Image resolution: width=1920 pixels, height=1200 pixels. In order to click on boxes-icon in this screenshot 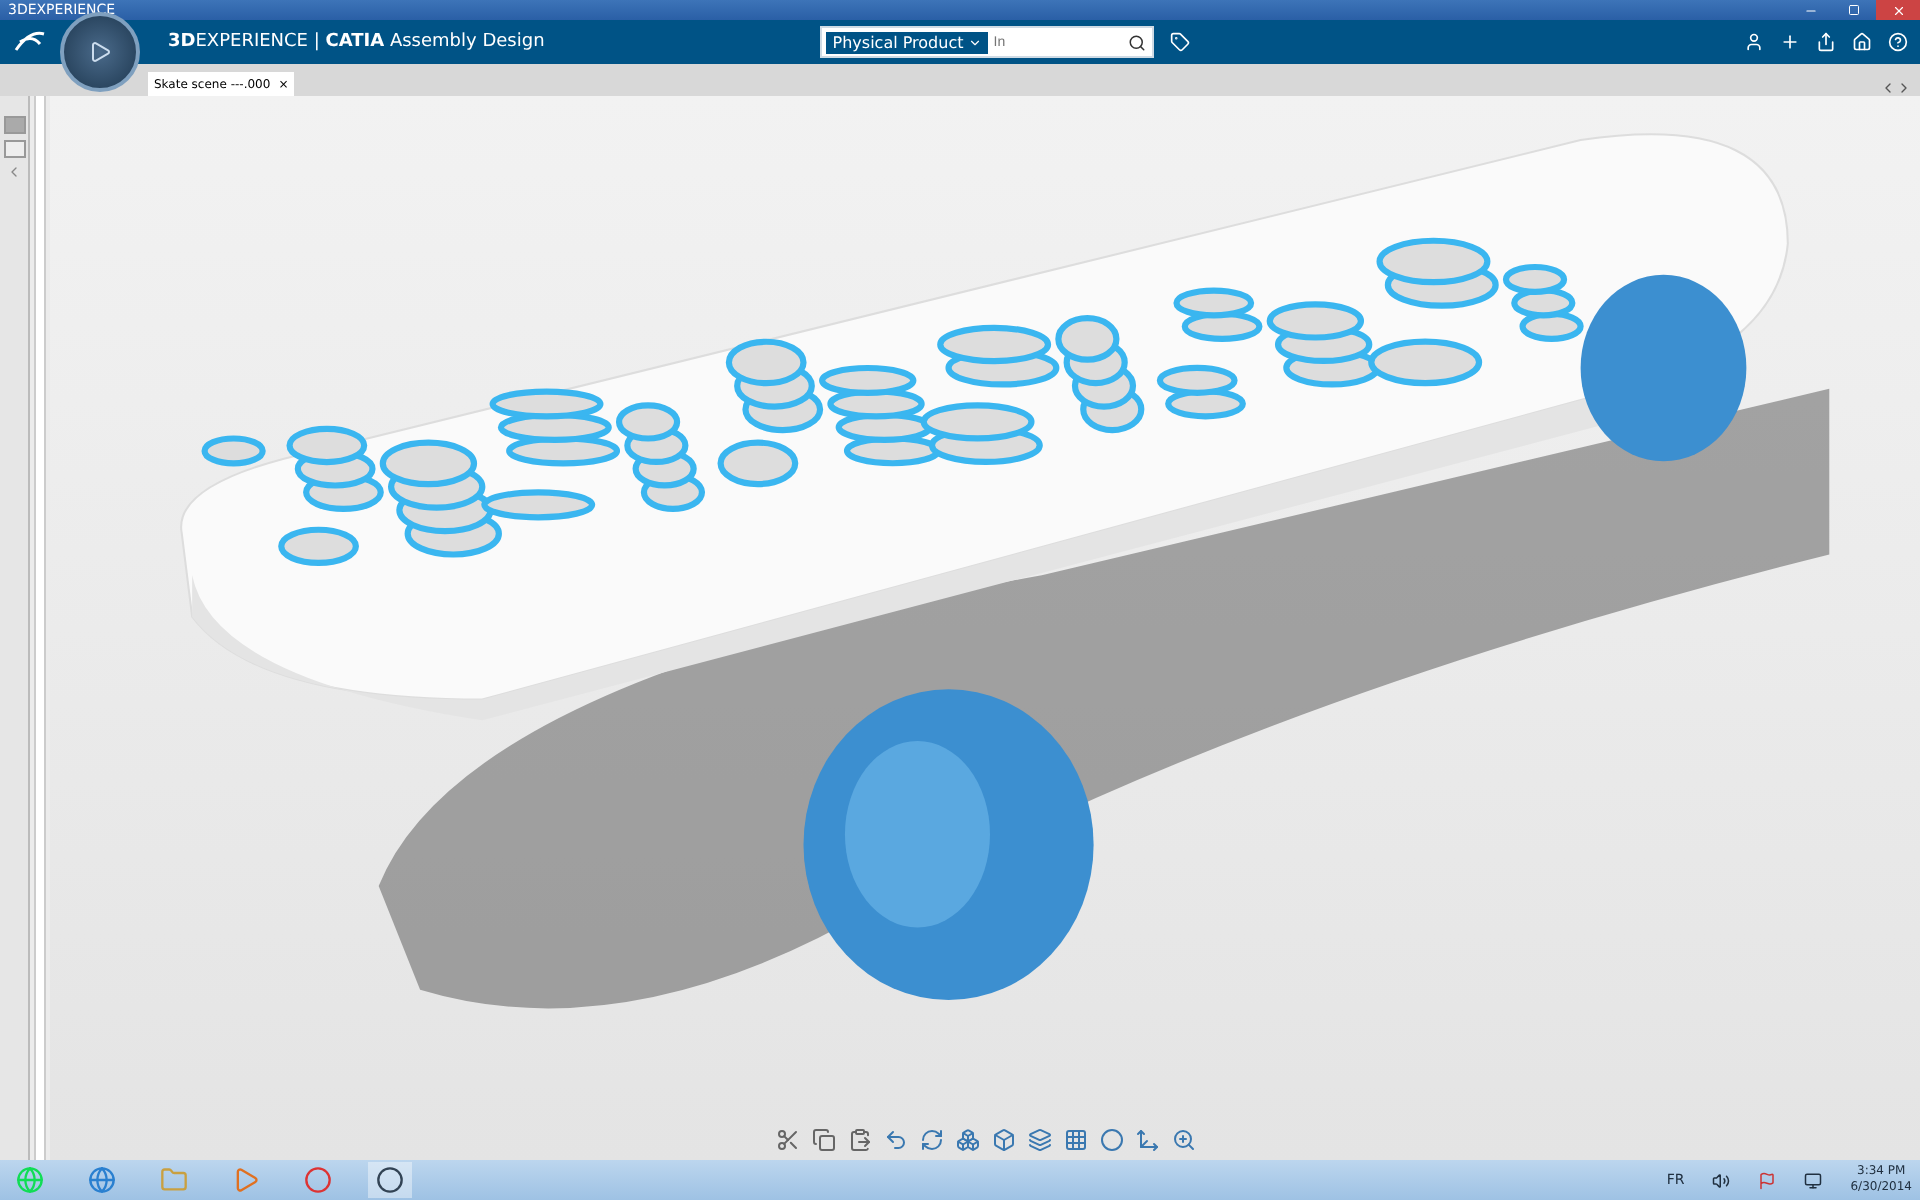, I will do `click(967, 1140)`.